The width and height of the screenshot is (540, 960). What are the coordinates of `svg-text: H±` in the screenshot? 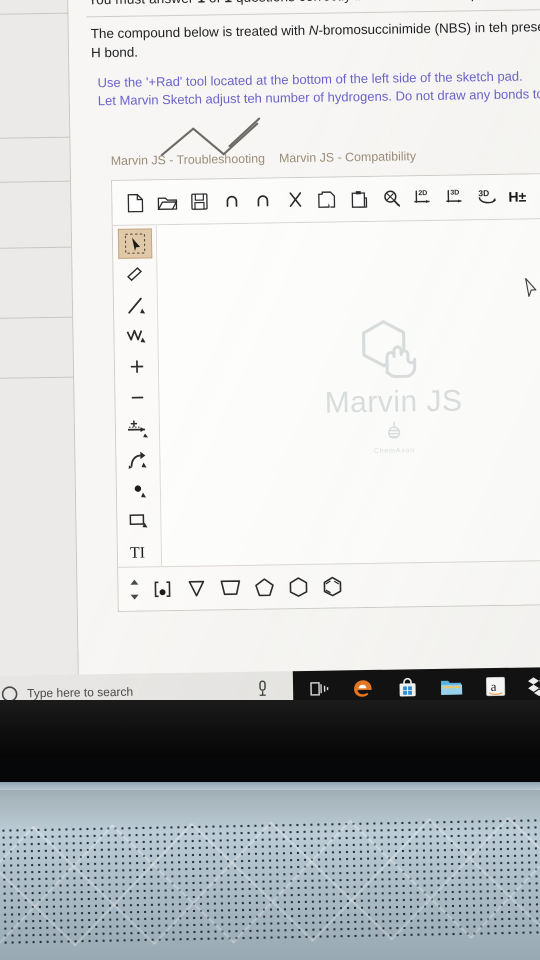 It's located at (517, 196).